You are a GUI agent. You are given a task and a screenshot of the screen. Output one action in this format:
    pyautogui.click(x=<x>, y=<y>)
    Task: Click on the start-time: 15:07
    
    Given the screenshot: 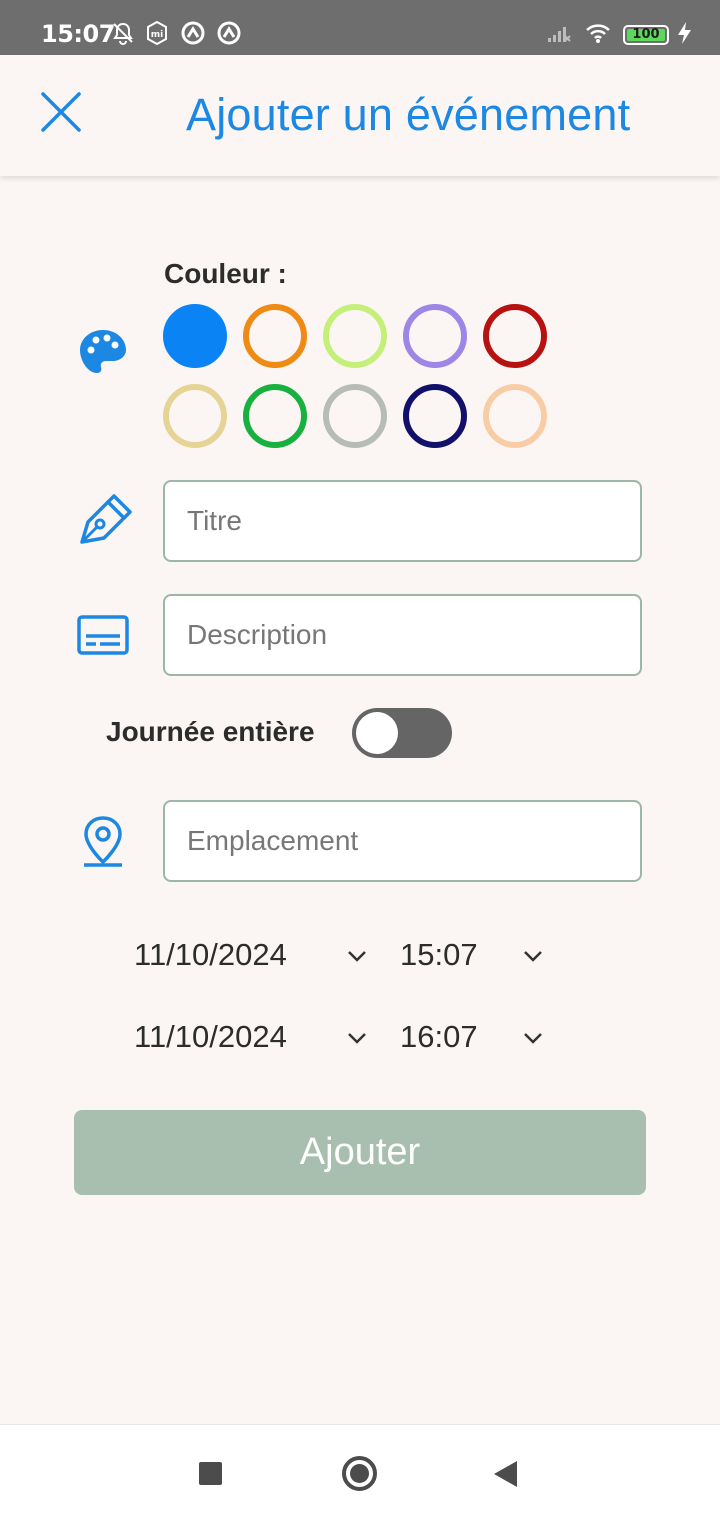 What is the action you would take?
    pyautogui.click(x=439, y=954)
    